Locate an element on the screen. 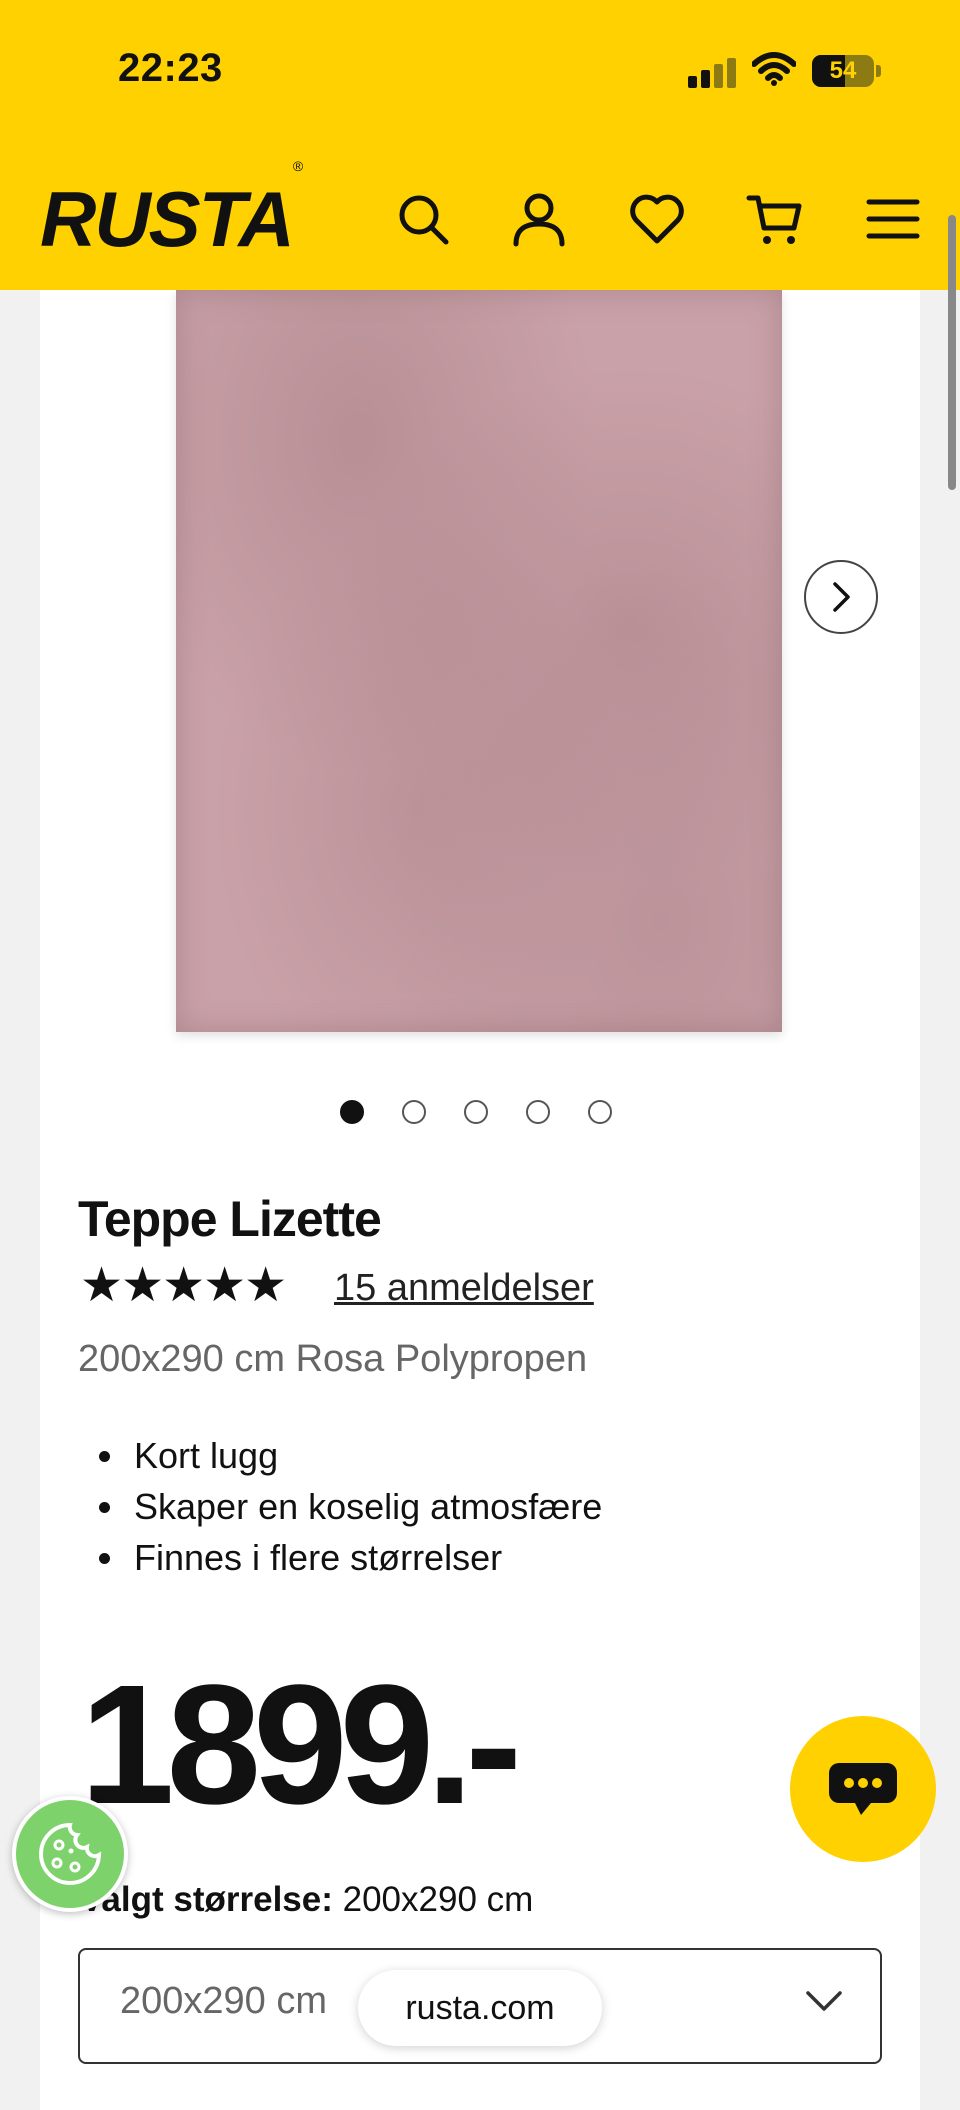 The width and height of the screenshot is (960, 2110). account-icon is located at coordinates (539, 219).